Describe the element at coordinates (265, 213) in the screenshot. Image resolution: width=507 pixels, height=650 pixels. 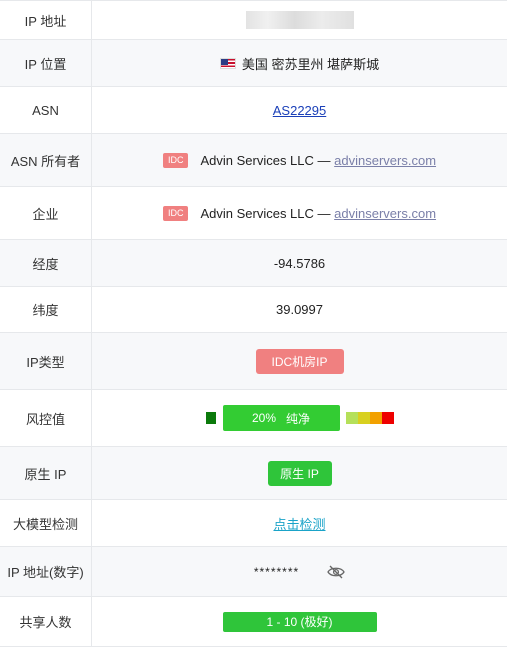
I see `company-name: Advin Services LLC —` at that location.